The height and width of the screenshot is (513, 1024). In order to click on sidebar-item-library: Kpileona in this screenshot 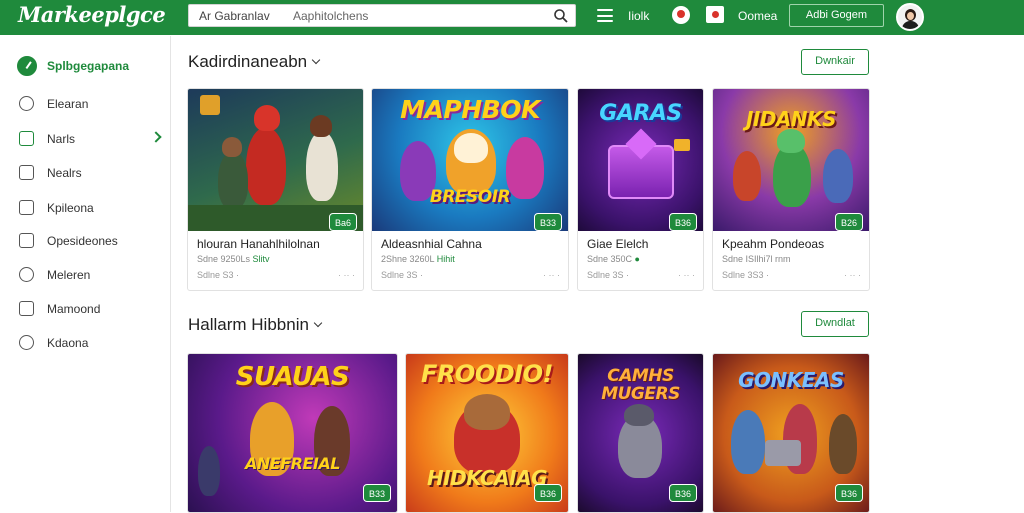, I will do `click(85, 208)`.